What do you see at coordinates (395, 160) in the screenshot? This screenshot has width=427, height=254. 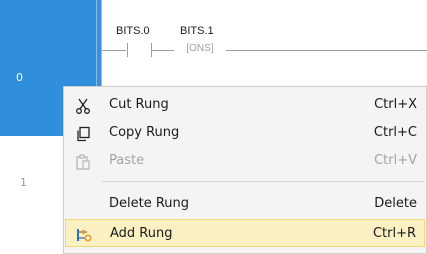 I see `menu-item-shortcut: Ctrl+V` at bounding box center [395, 160].